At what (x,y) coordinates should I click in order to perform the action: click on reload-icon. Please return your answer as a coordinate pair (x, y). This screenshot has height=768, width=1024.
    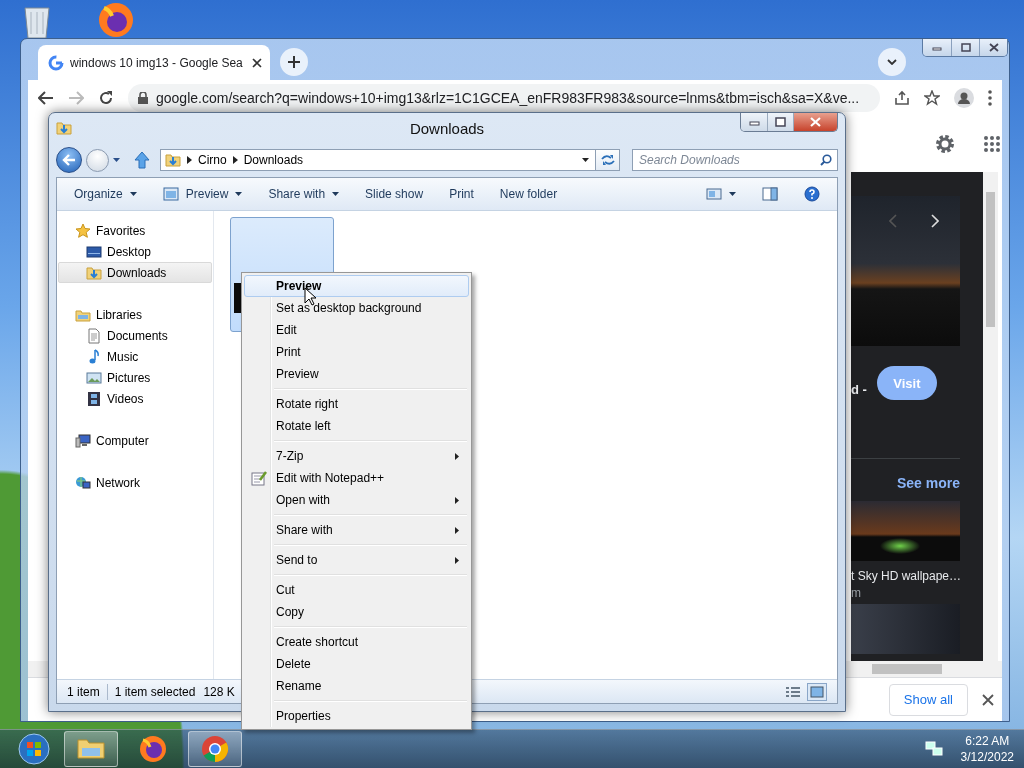
    Looking at the image, I should click on (106, 98).